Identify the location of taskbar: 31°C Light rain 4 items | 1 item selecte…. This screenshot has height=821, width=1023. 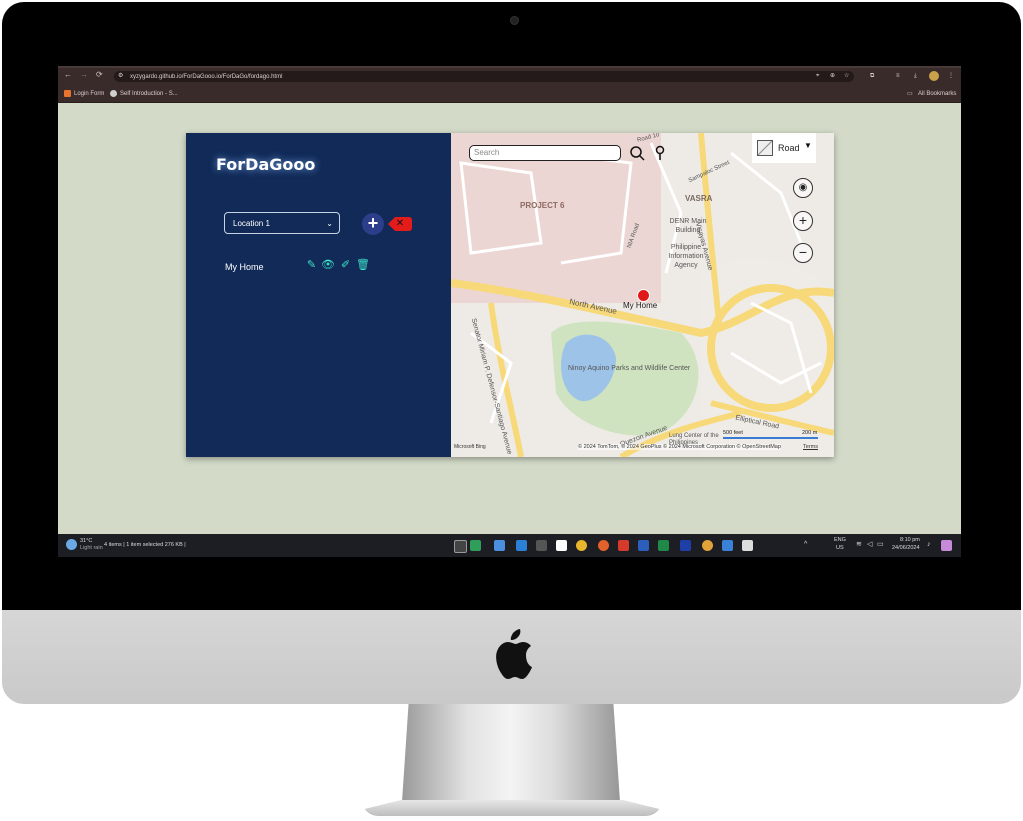
(509, 545).